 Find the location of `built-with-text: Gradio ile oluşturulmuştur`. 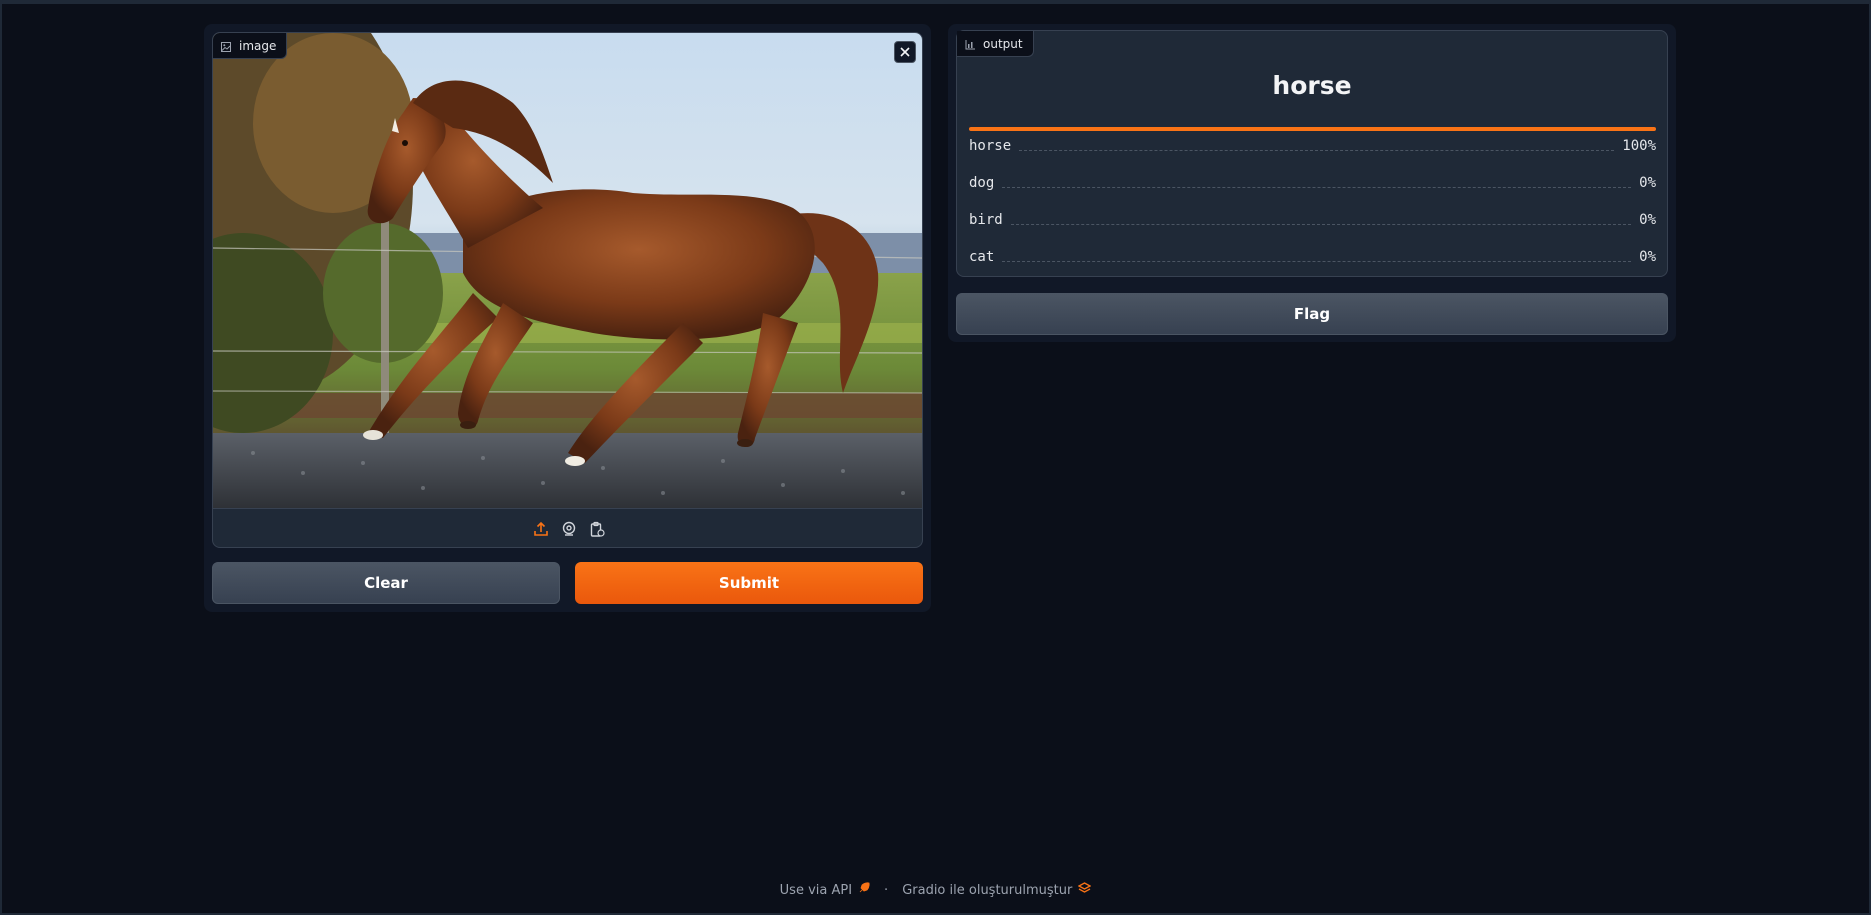

built-with-text: Gradio ile oluşturulmuştur is located at coordinates (987, 890).